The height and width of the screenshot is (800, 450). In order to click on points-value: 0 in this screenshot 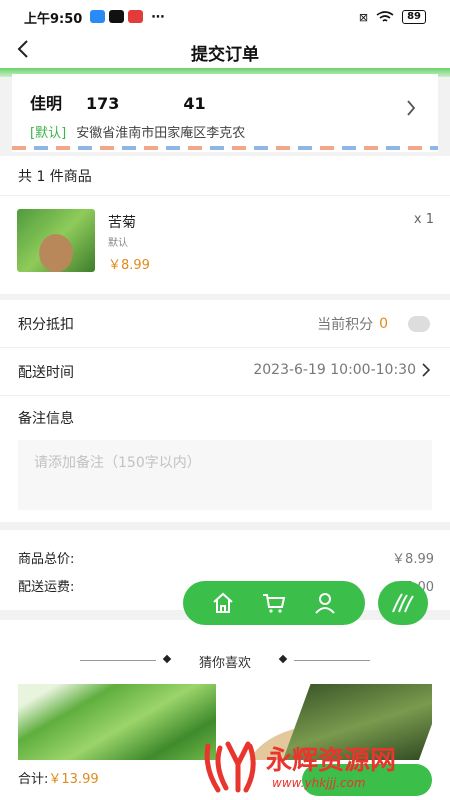, I will do `click(383, 324)`.